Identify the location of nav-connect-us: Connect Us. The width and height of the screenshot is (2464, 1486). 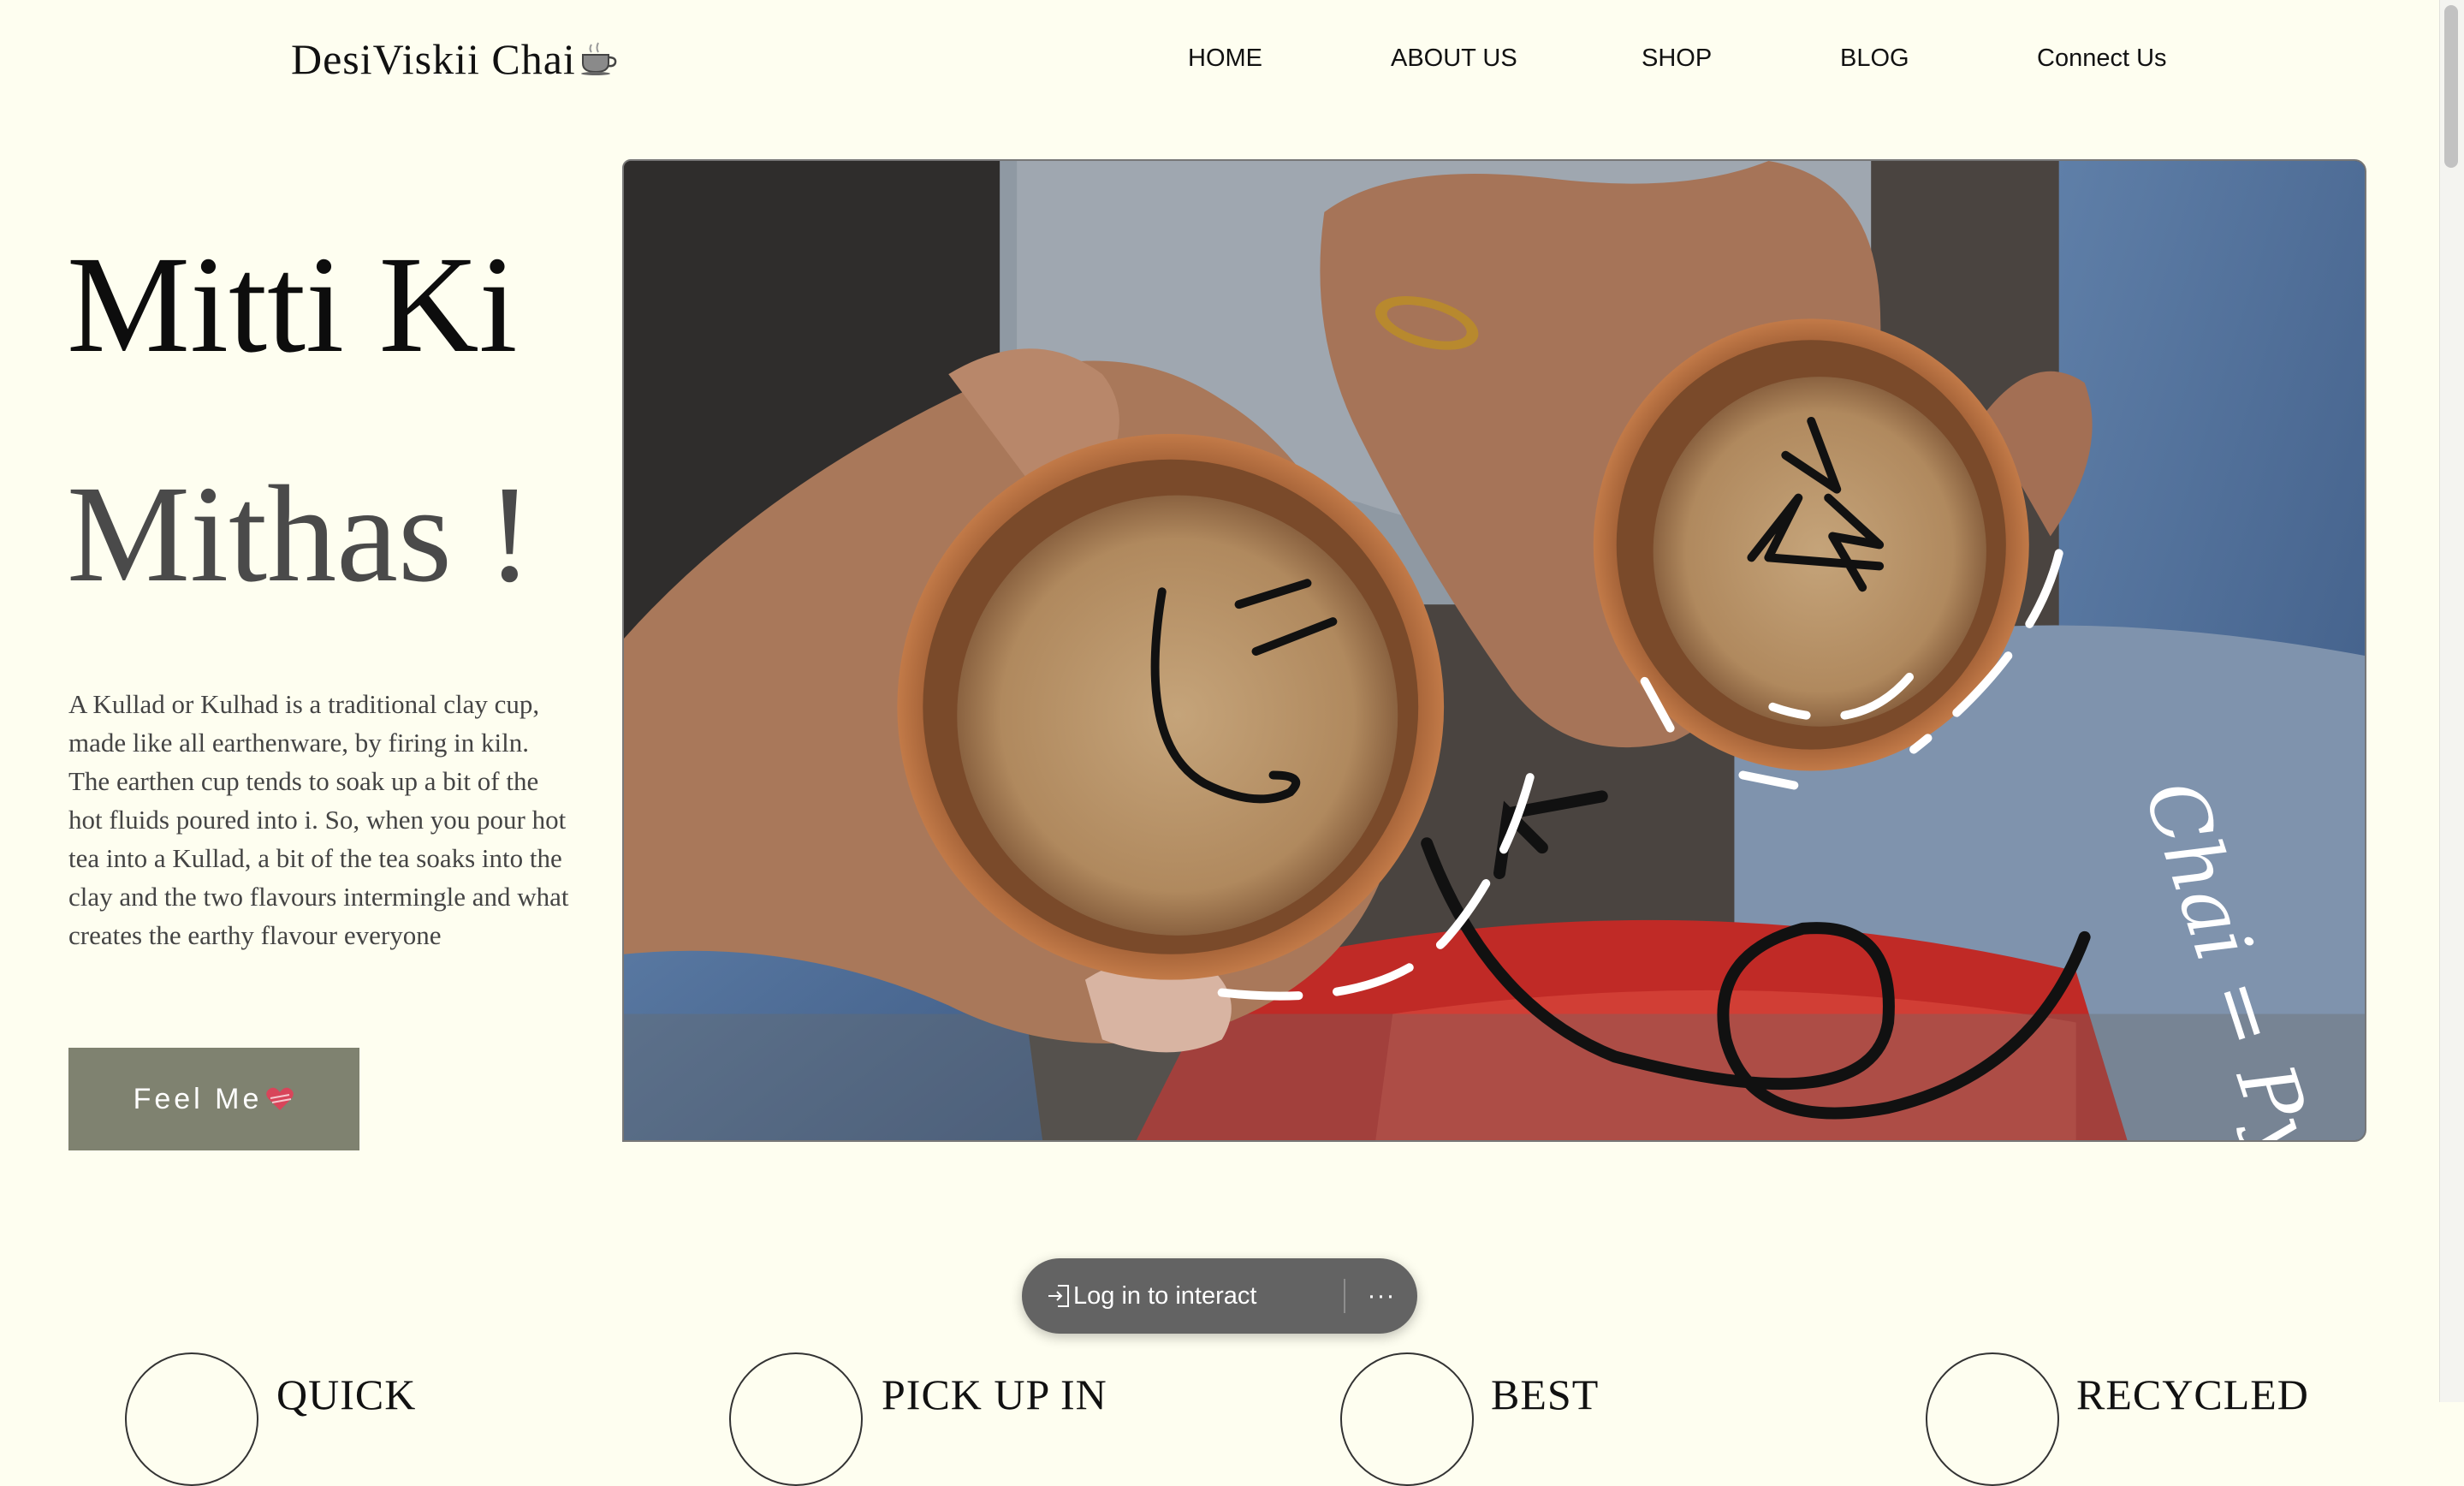
(2102, 59).